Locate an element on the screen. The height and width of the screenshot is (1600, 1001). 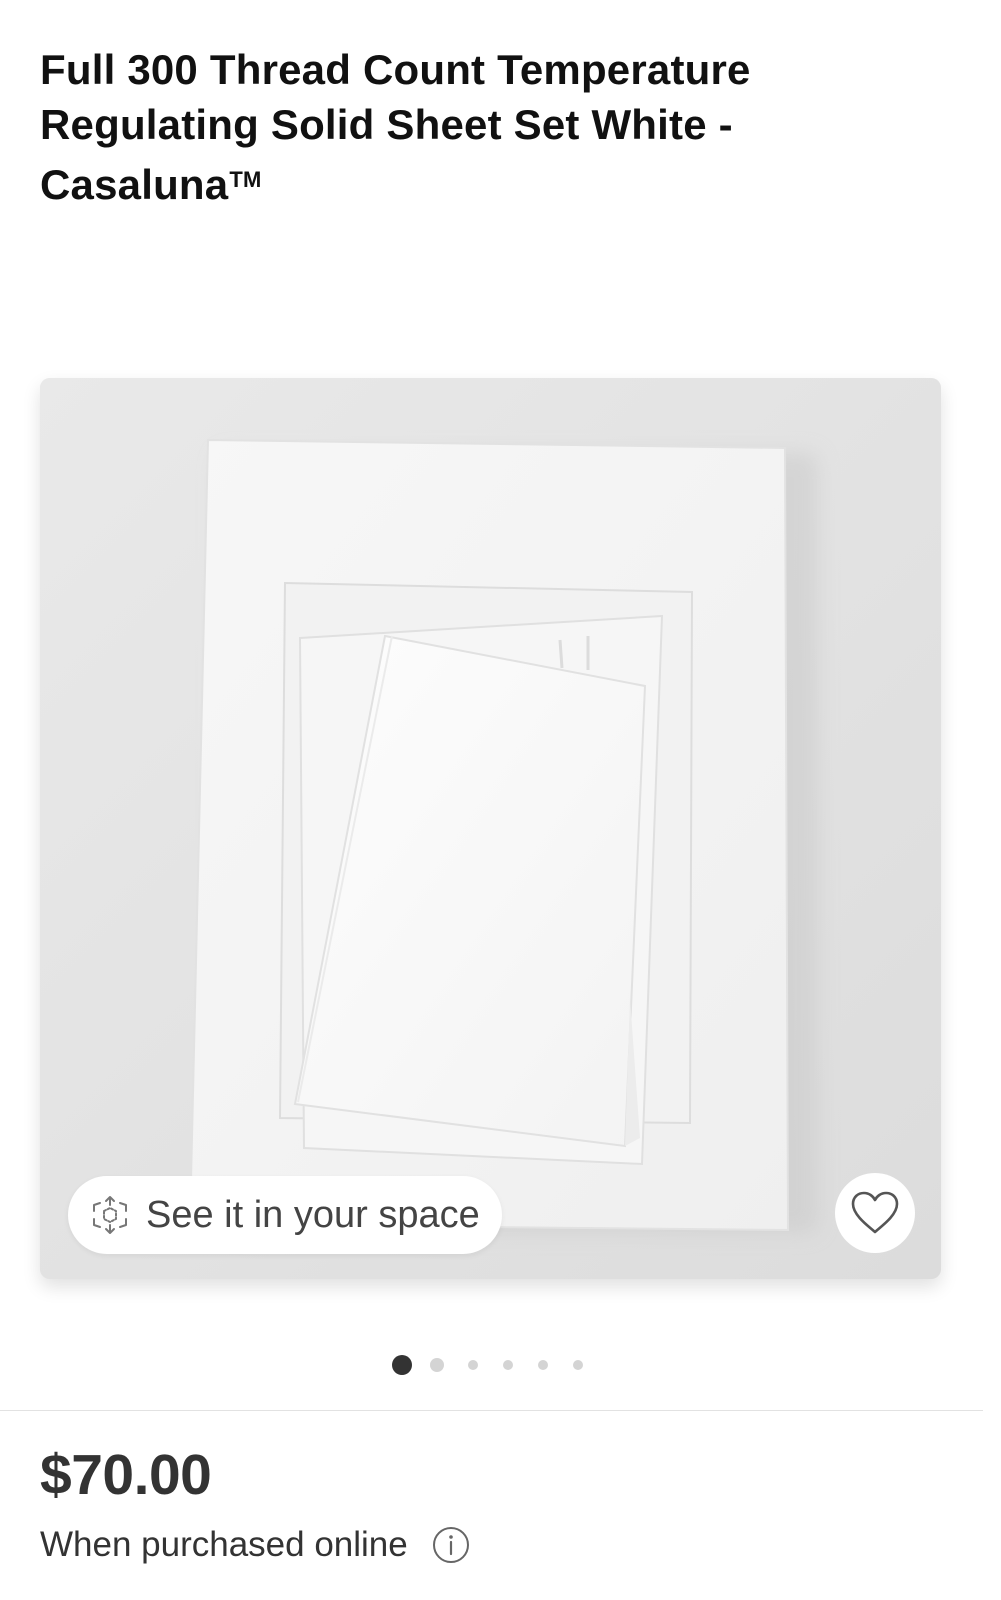
see-it-in-your-space-label: See it in your space is located at coordinates (313, 1214).